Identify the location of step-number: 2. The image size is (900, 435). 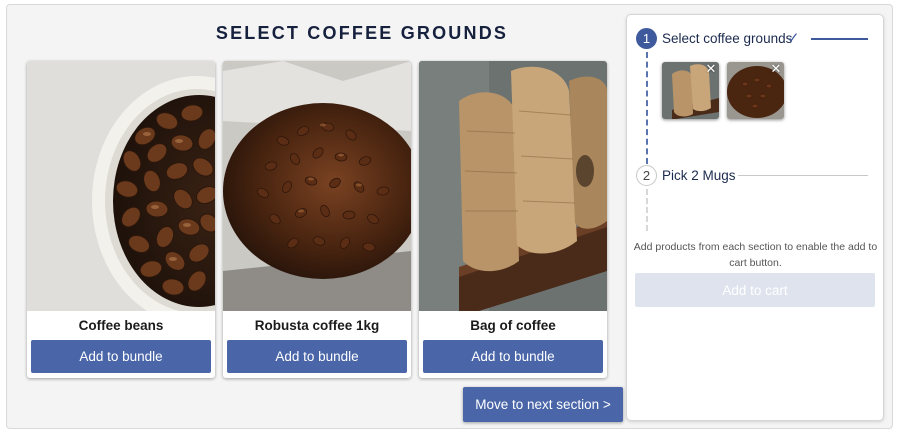
(646, 175).